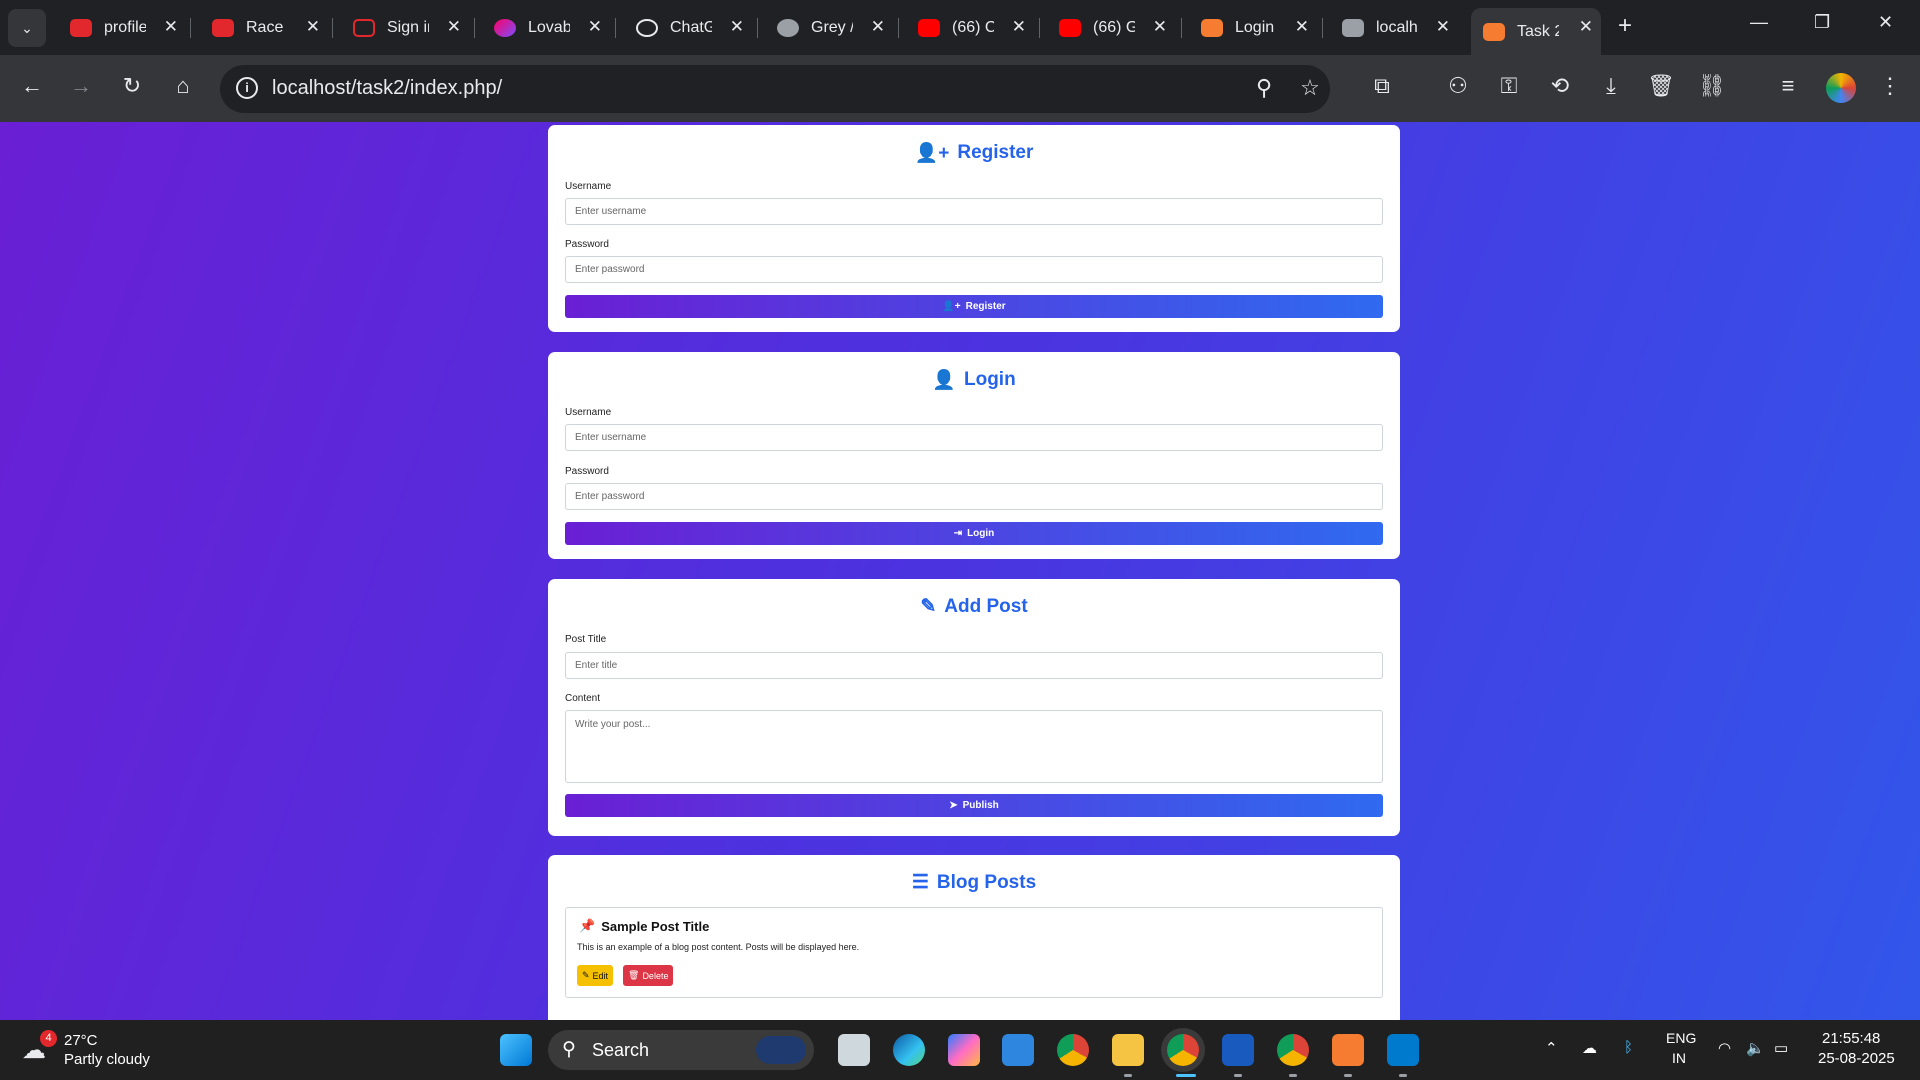 This screenshot has height=1080, width=1920. I want to click on tab-title: ChatG, so click(691, 27).